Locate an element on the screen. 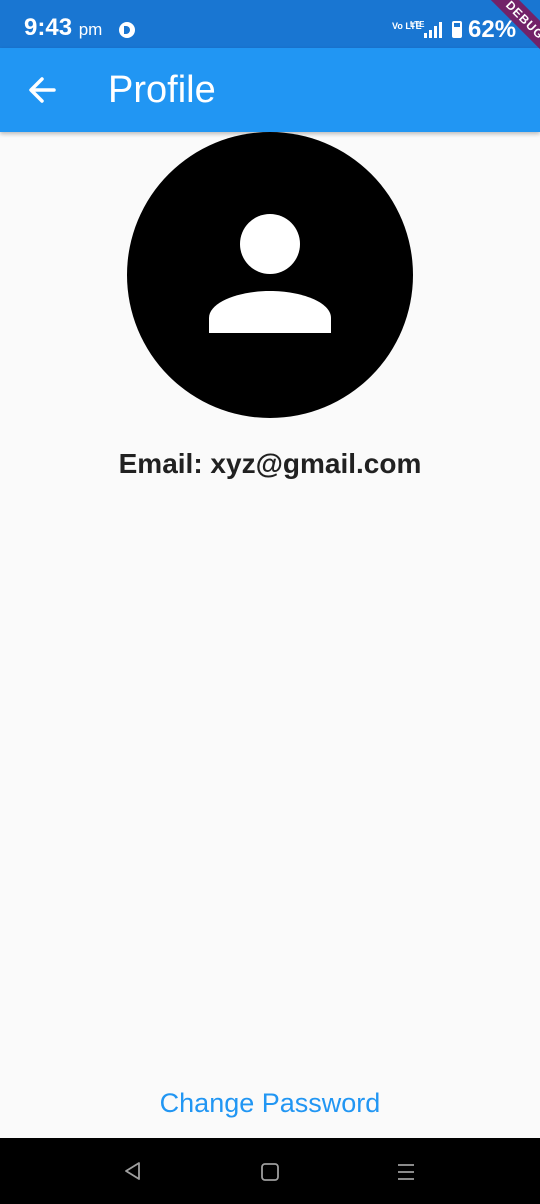 Image resolution: width=540 pixels, height=1204 pixels. status-time-ampm: pm is located at coordinates (90, 29).